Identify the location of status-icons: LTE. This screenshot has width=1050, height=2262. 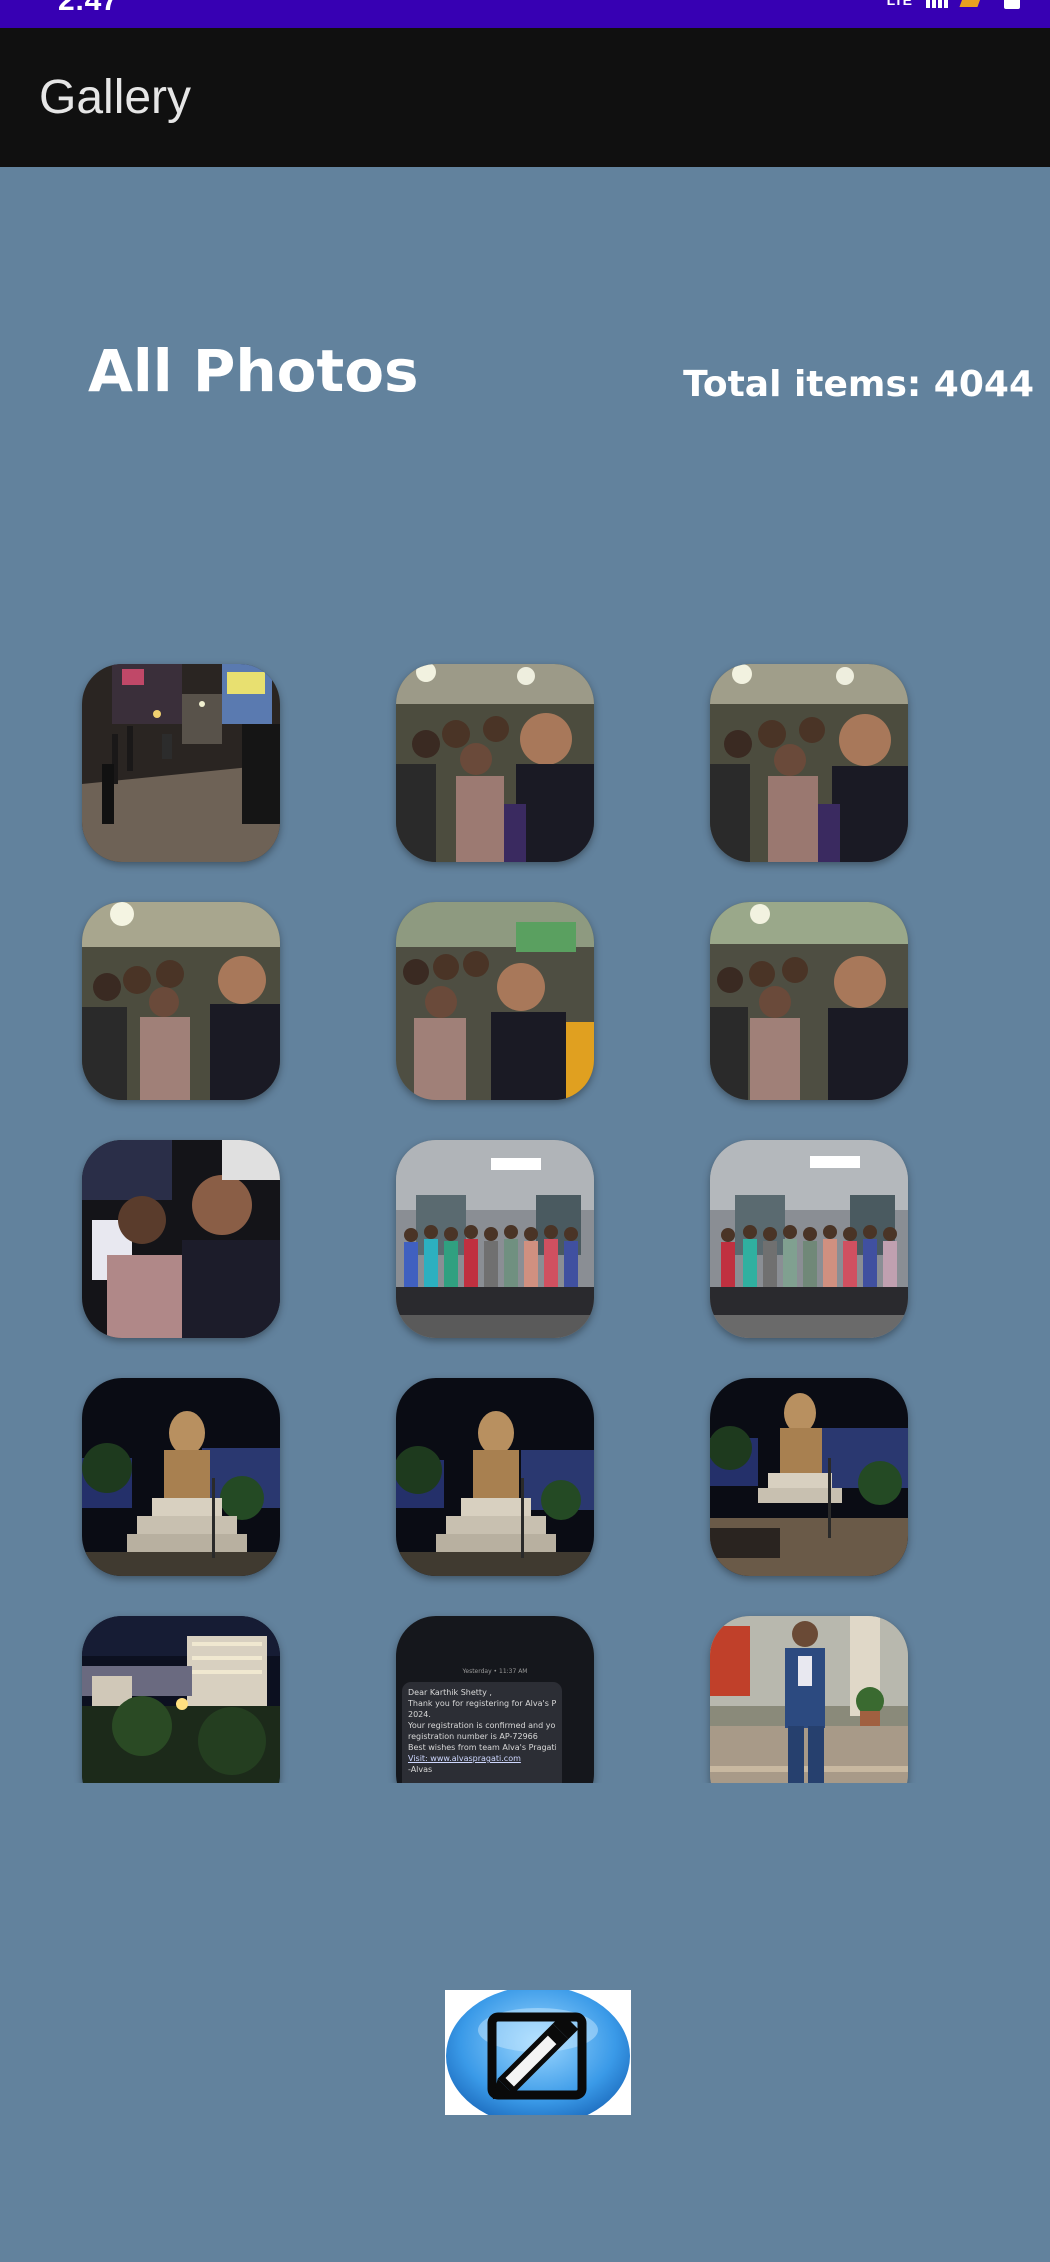
(953, 5).